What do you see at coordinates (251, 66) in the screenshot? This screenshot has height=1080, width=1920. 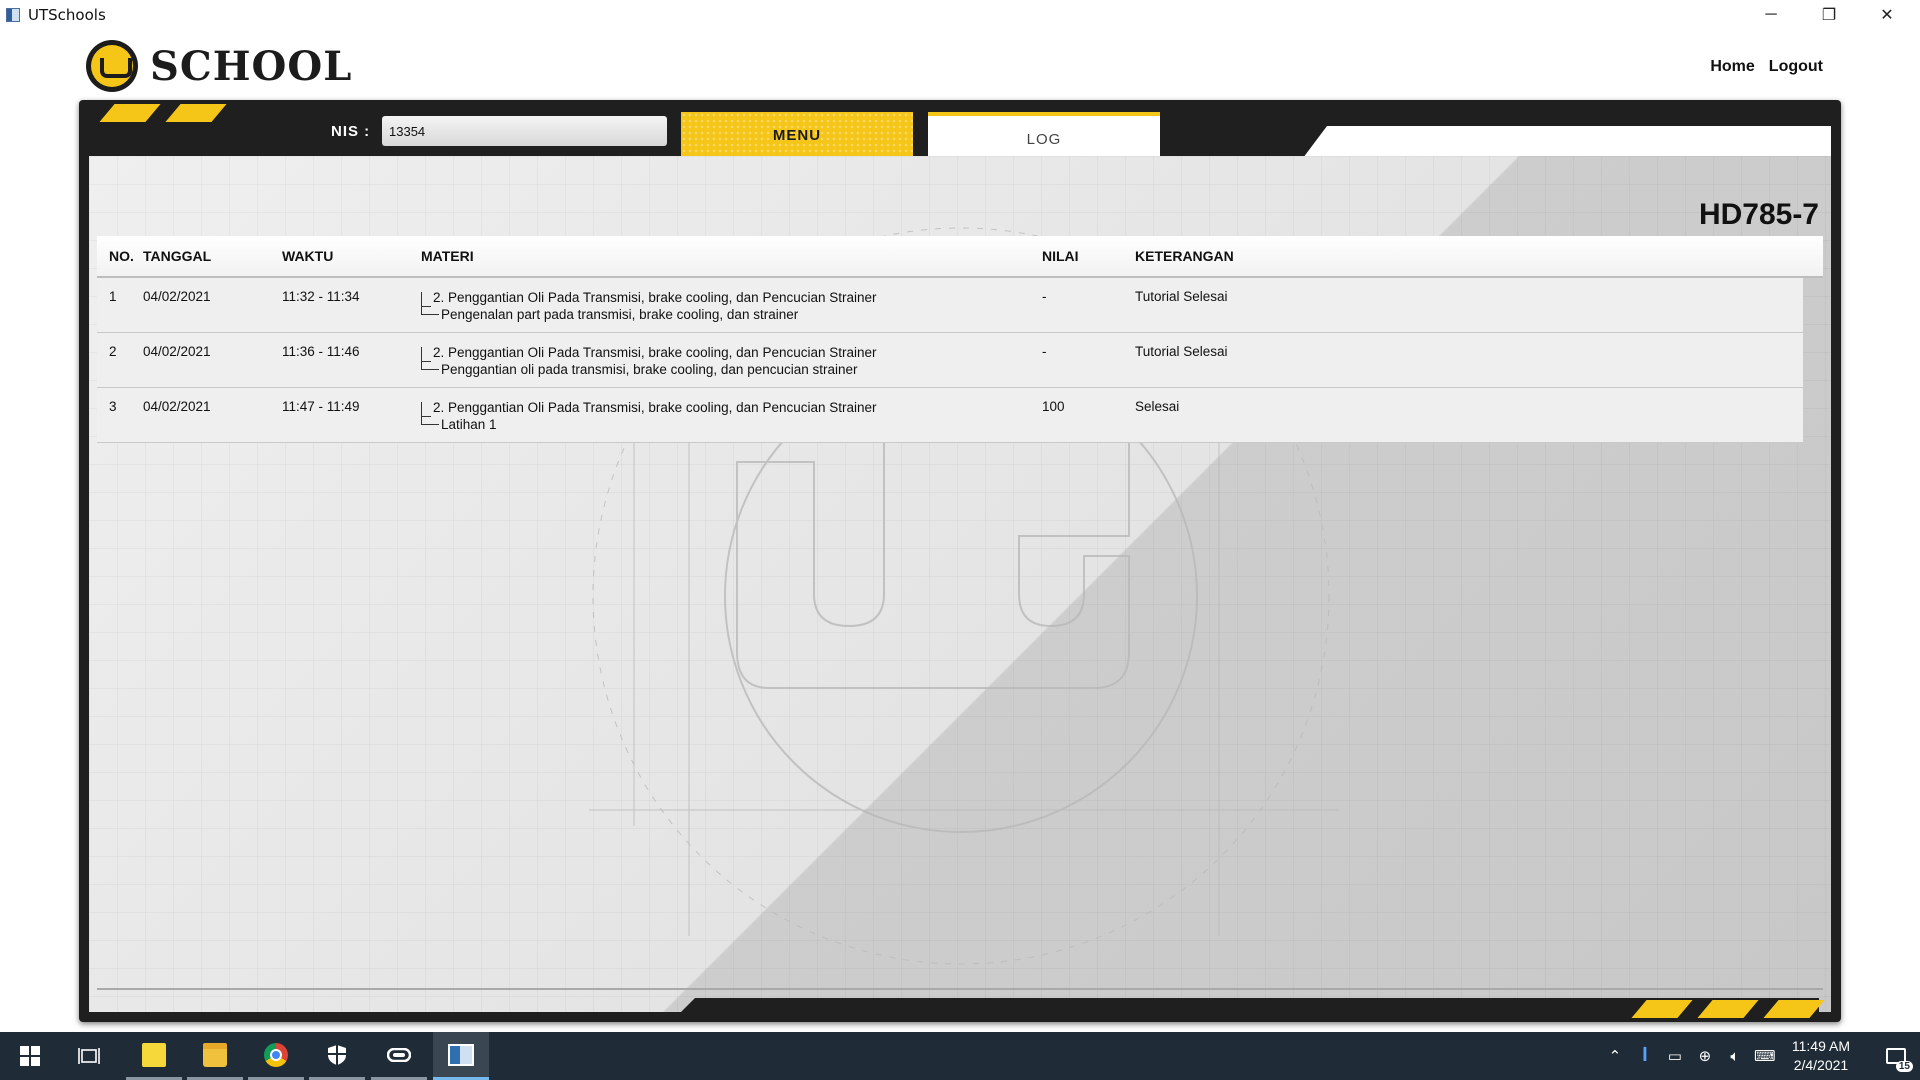 I see `logo-text: SCHOOL` at bounding box center [251, 66].